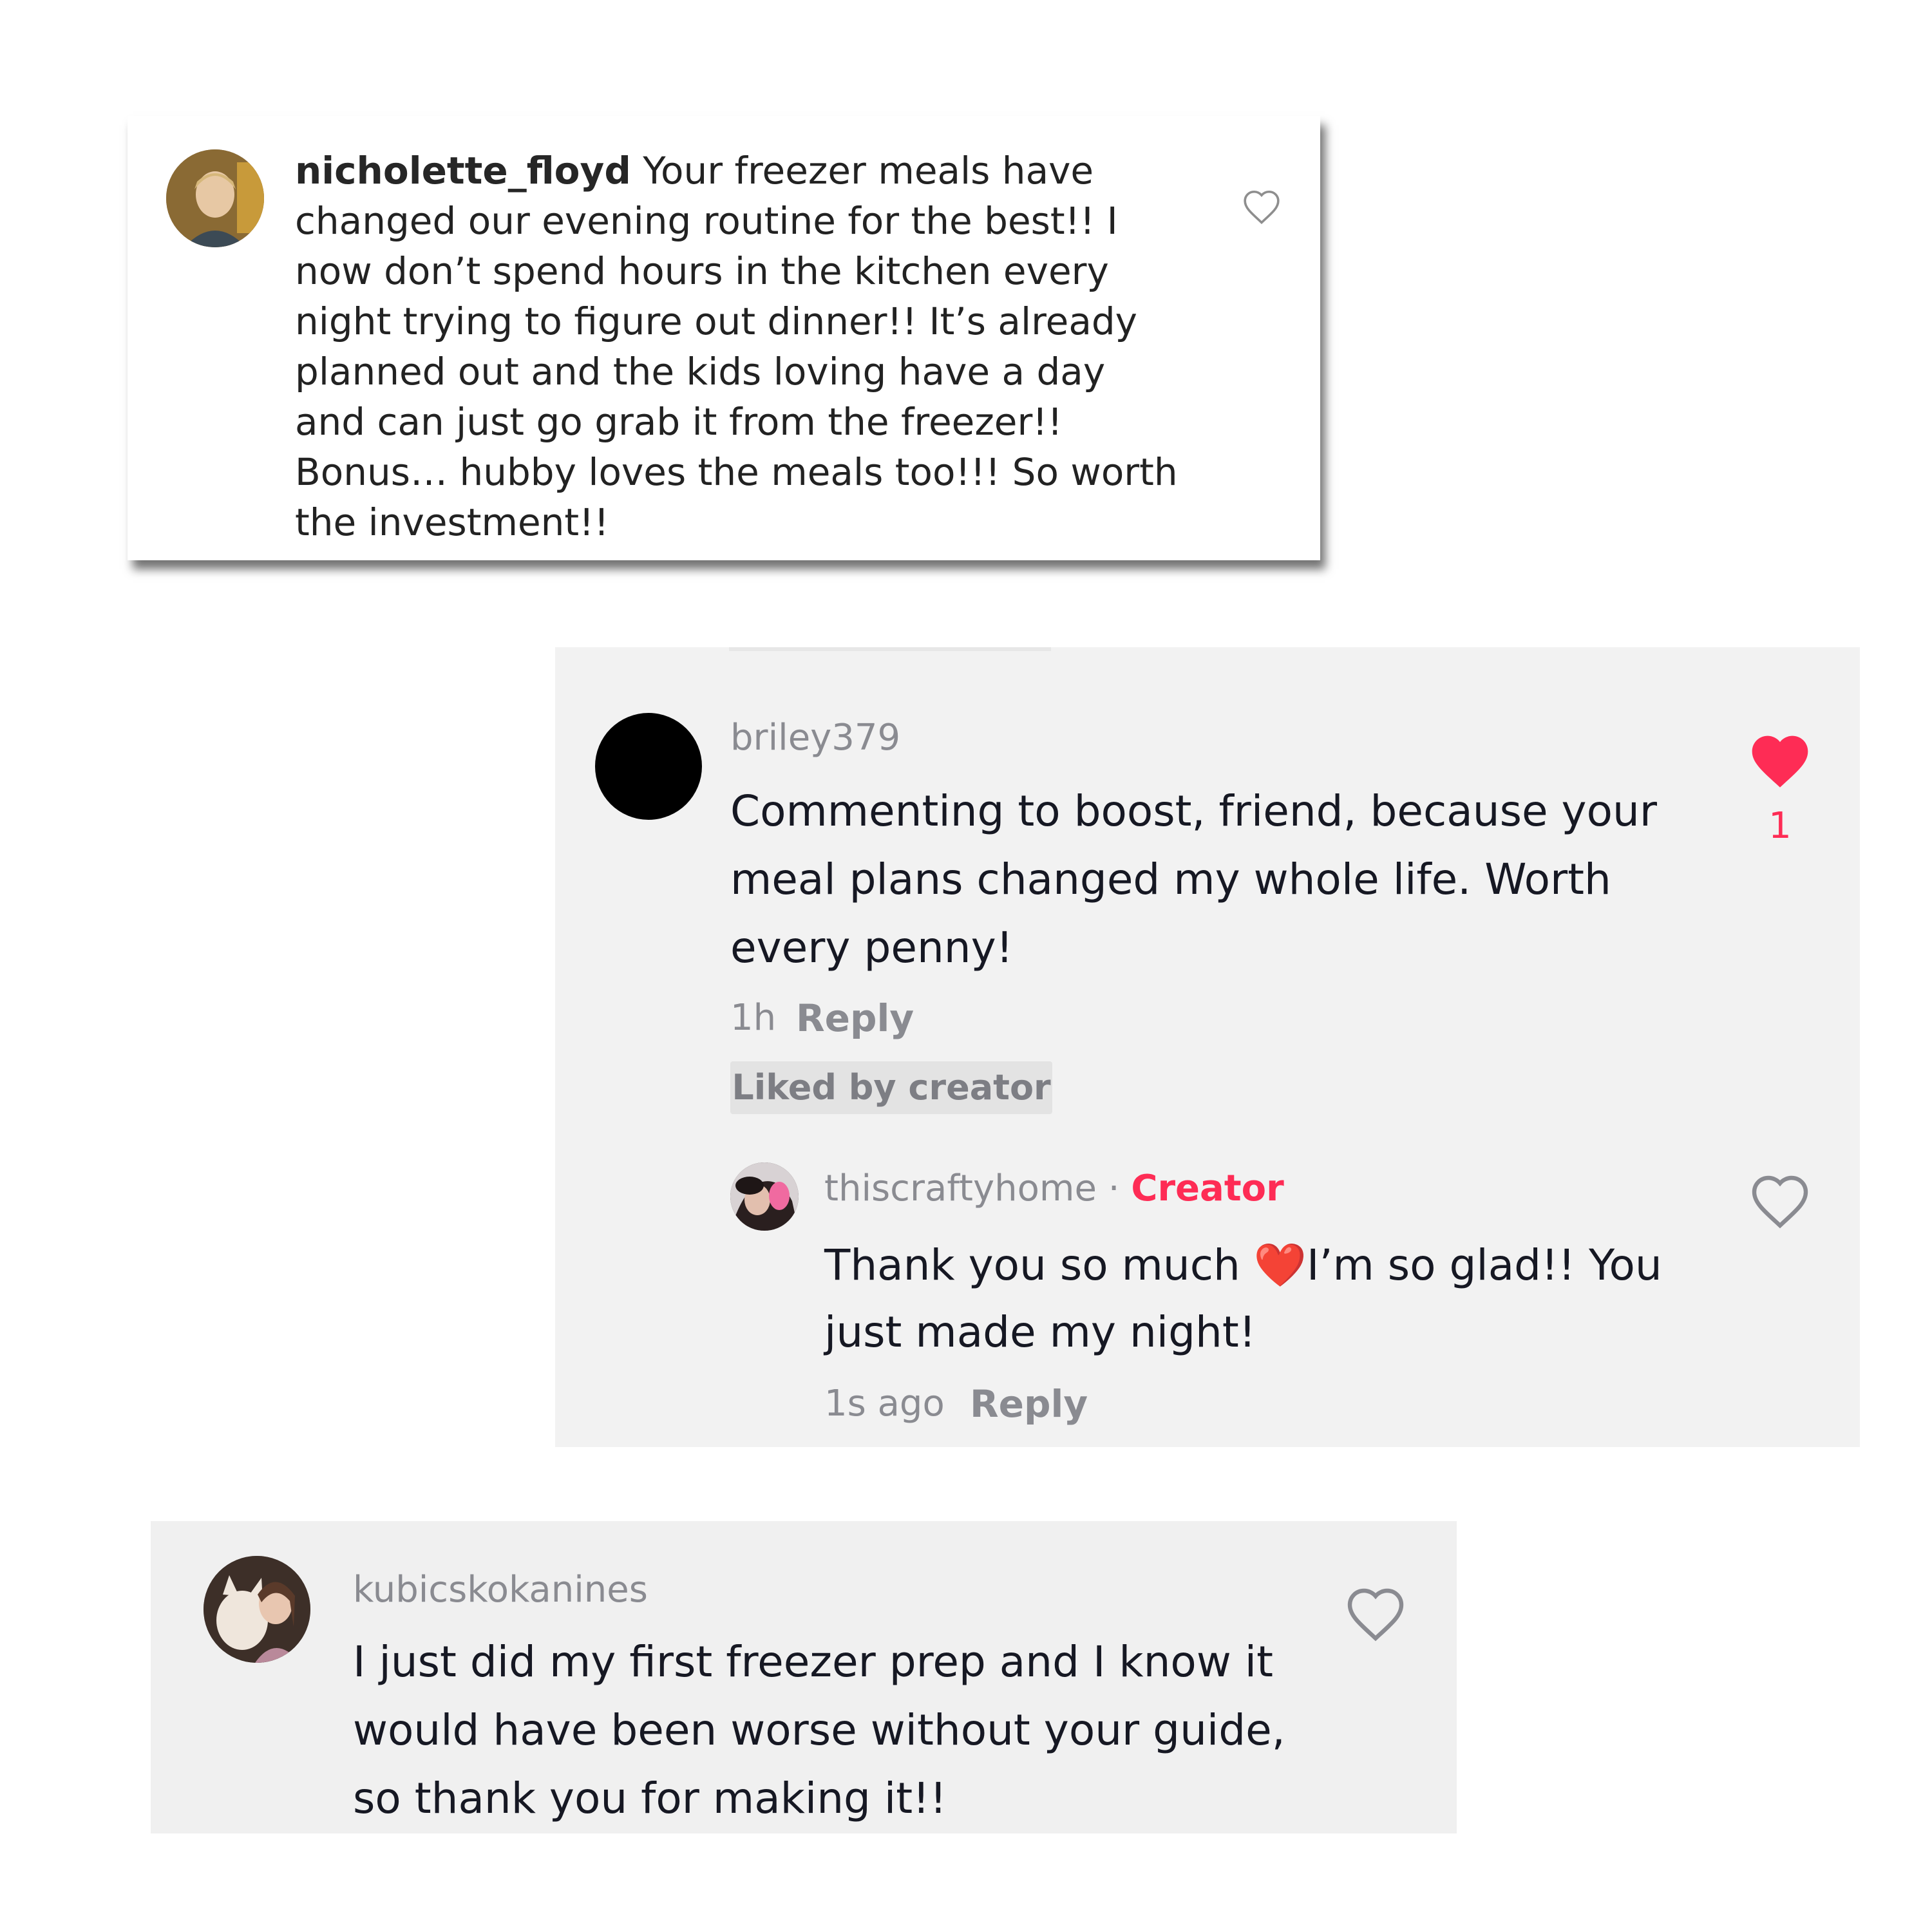 This screenshot has width=1932, height=1932. Describe the element at coordinates (753, 1018) in the screenshot. I see `comment-time: 1h` at that location.